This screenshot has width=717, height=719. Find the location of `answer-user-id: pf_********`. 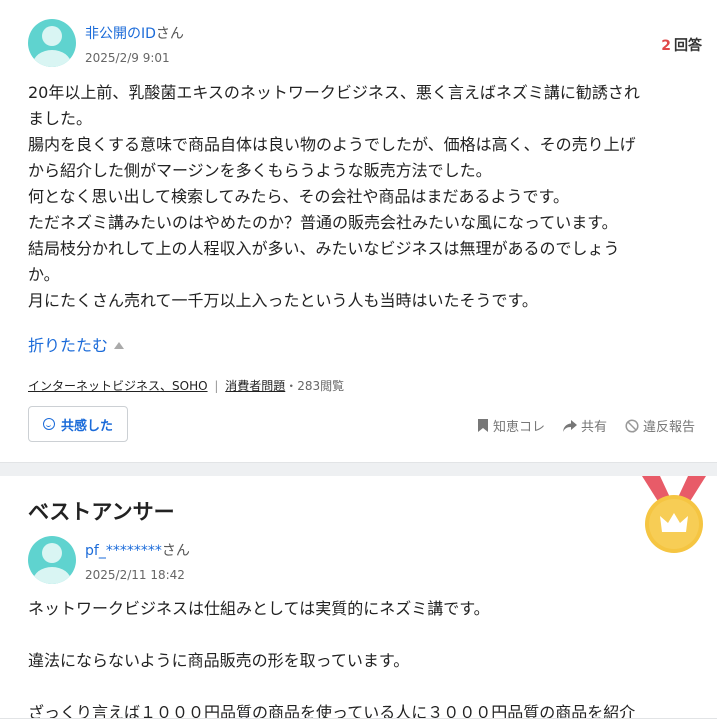

answer-user-id: pf_******** is located at coordinates (123, 551).